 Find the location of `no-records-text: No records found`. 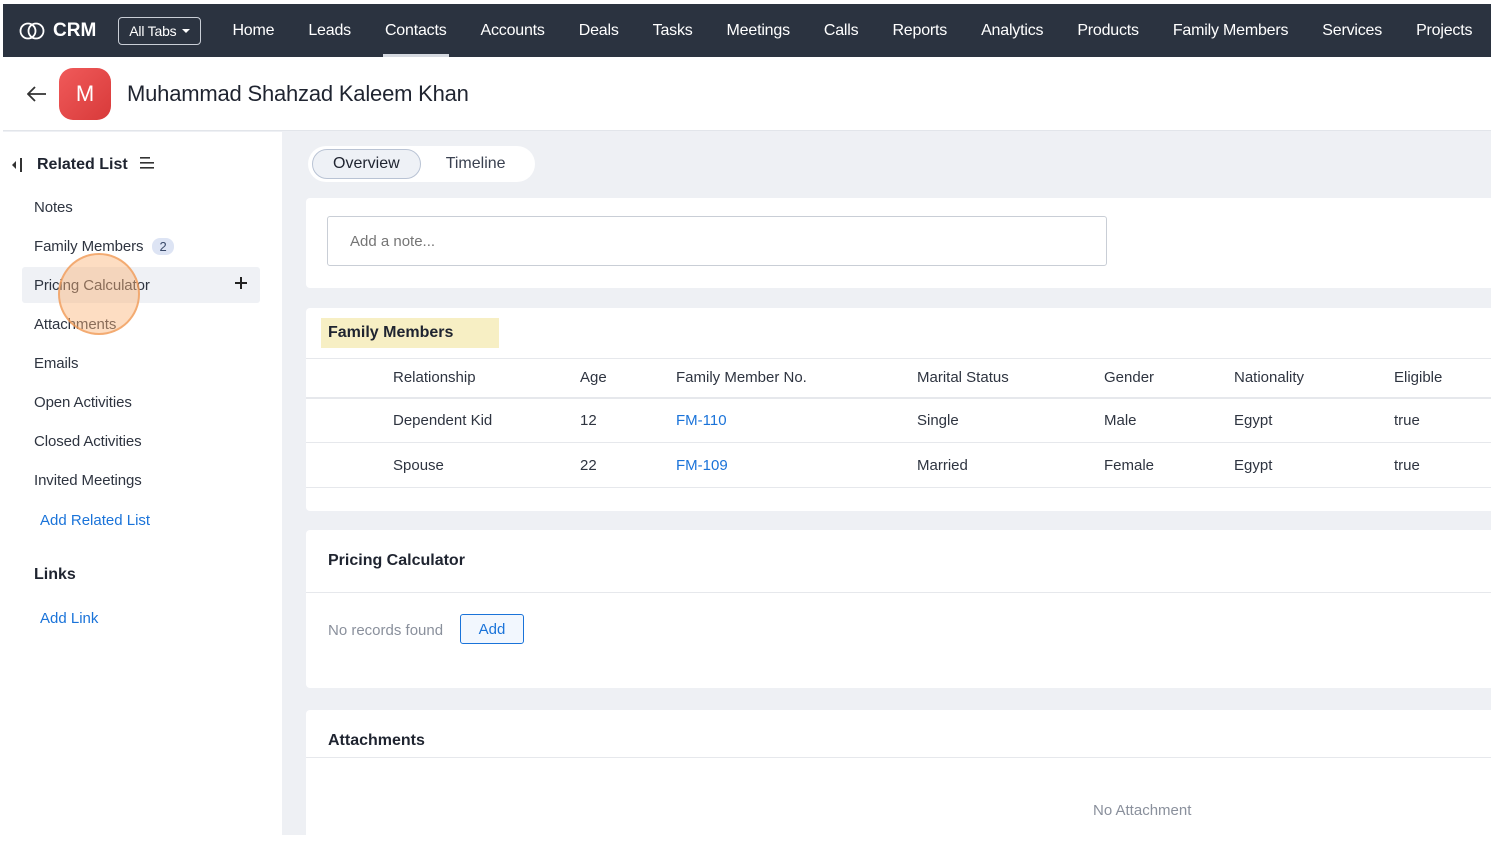

no-records-text: No records found is located at coordinates (386, 630).